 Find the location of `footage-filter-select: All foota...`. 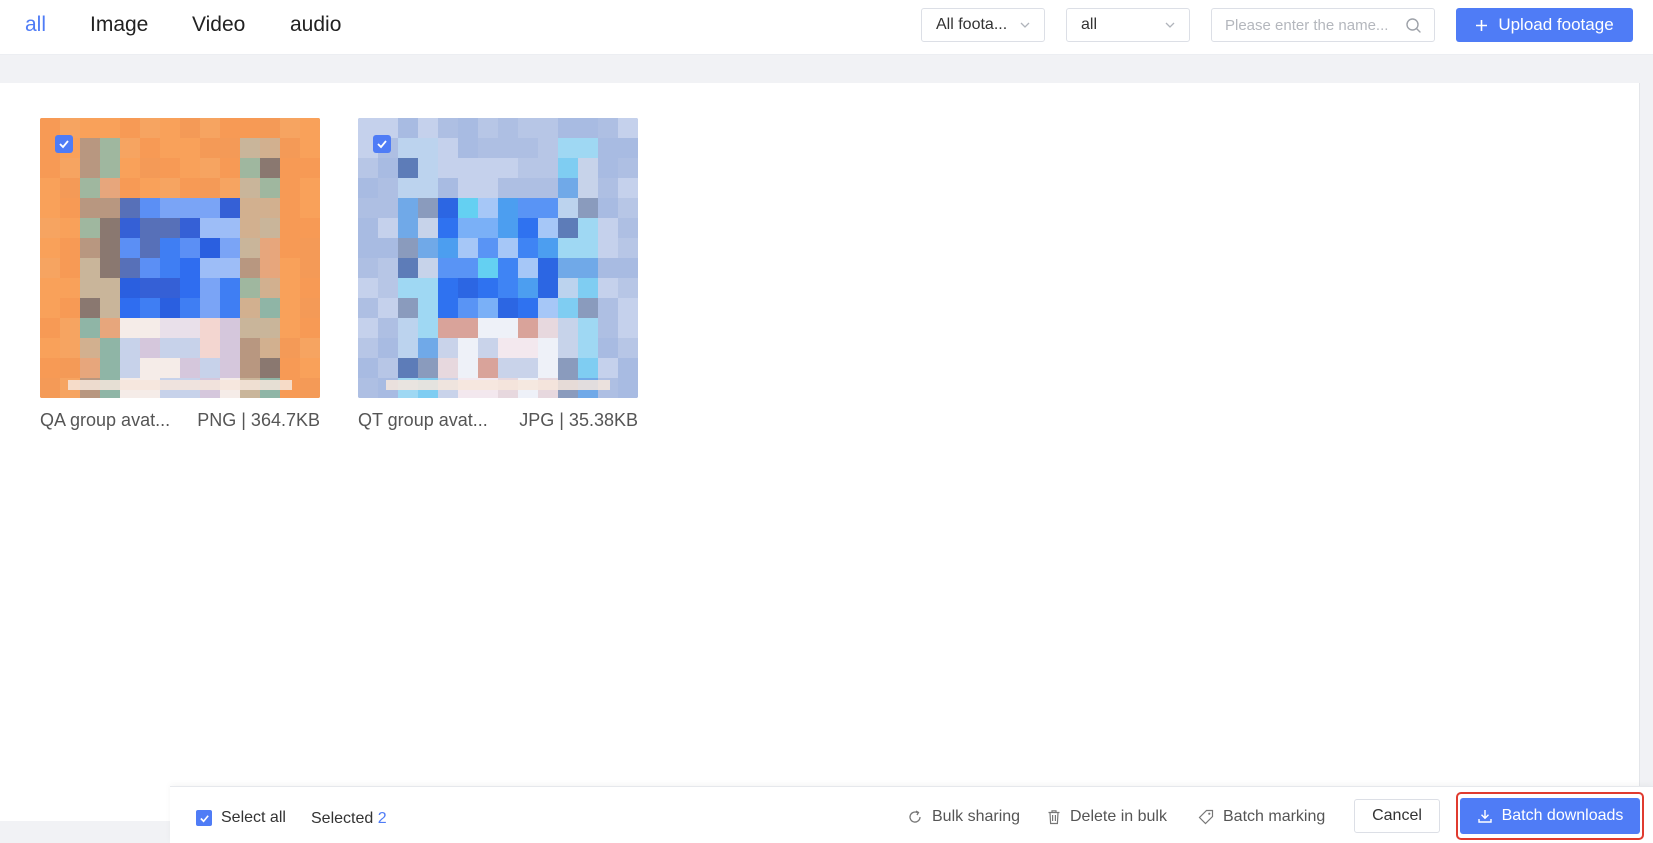

footage-filter-select: All foota... is located at coordinates (983, 25).